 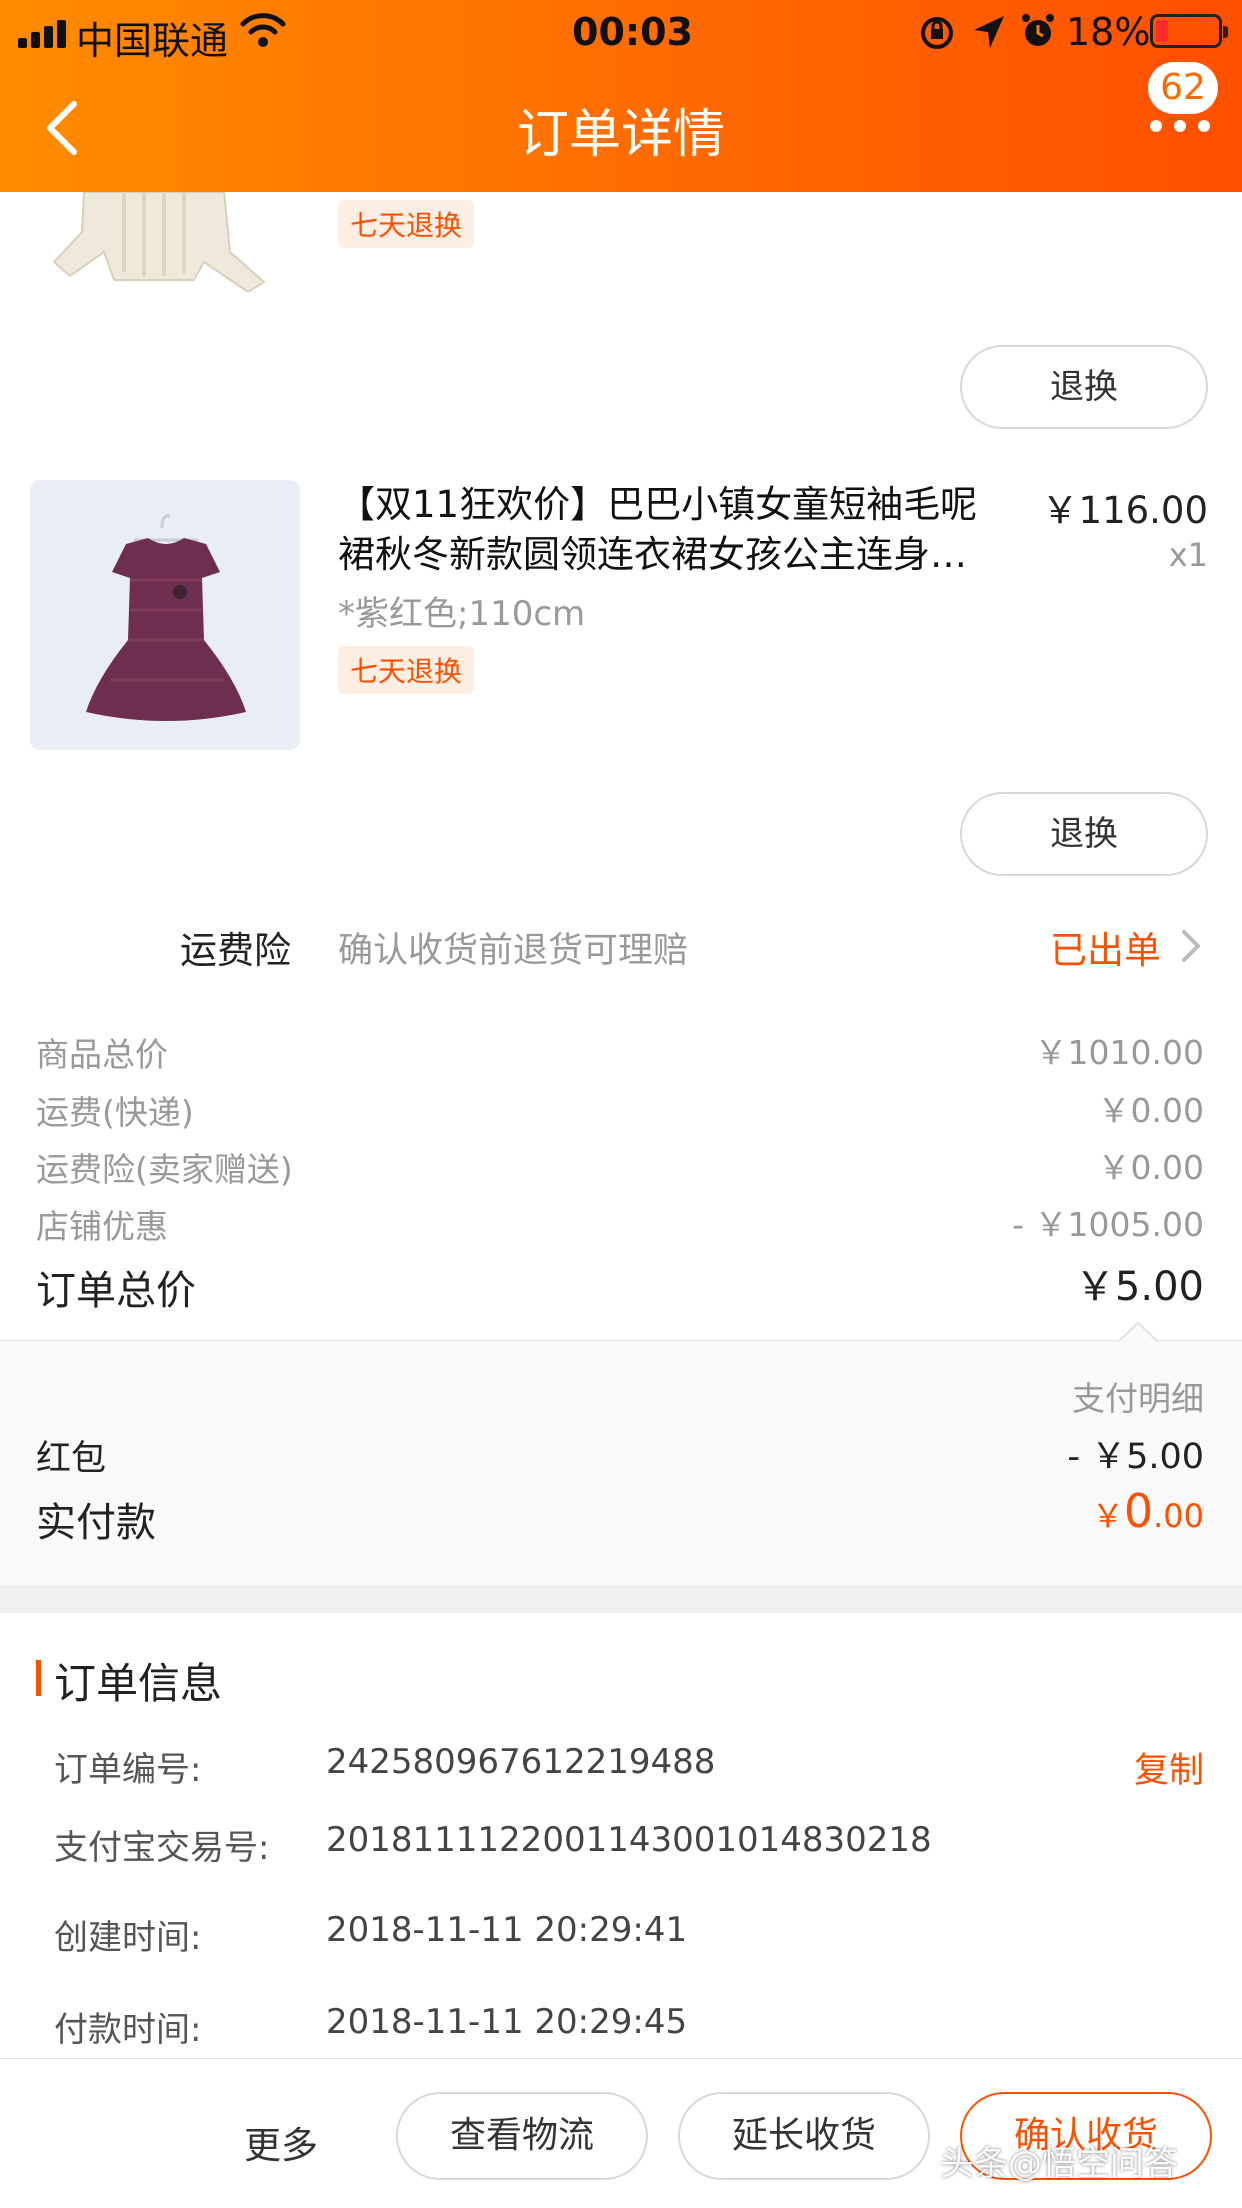 I want to click on red-packet-value: - ￥5.00, so click(x=1135, y=1457).